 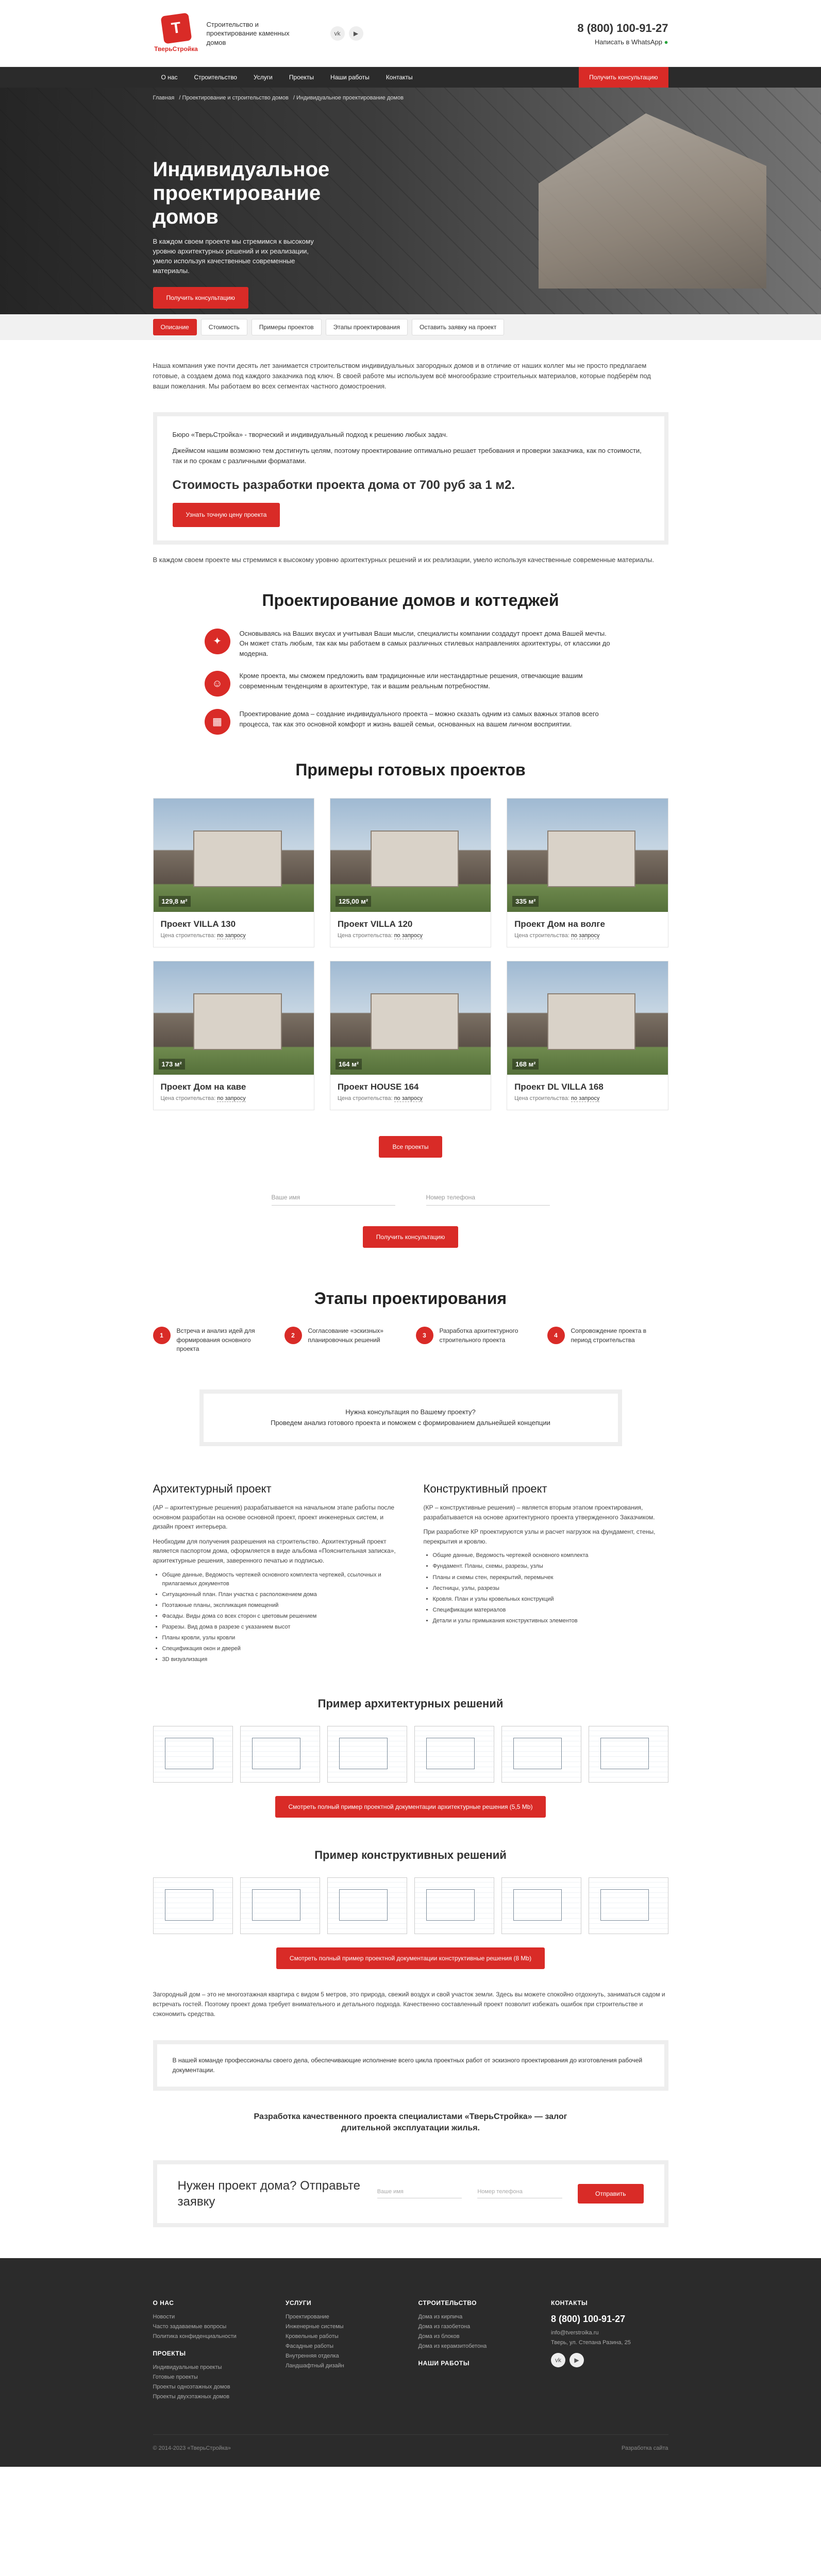 What do you see at coordinates (520, 2194) in the screenshot?
I see `request-phone-input: Номер телефона` at bounding box center [520, 2194].